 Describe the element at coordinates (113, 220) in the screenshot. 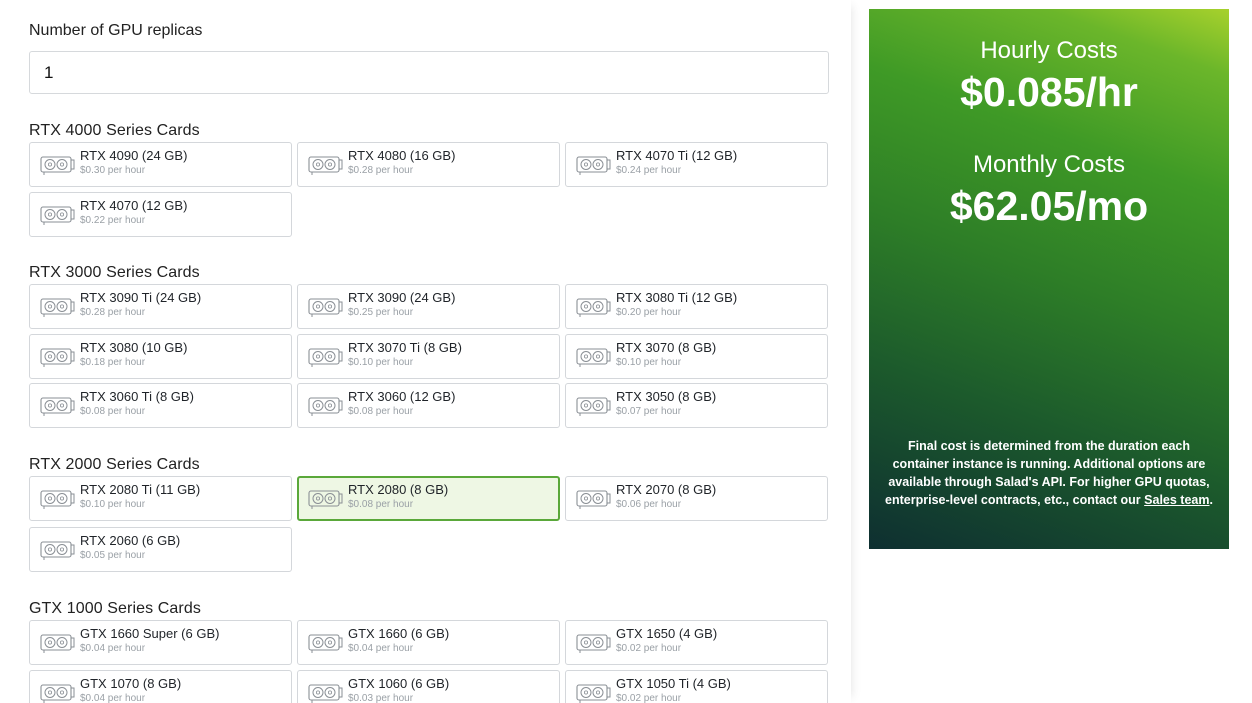

I see `gpu-price: $0.22 per hour` at that location.